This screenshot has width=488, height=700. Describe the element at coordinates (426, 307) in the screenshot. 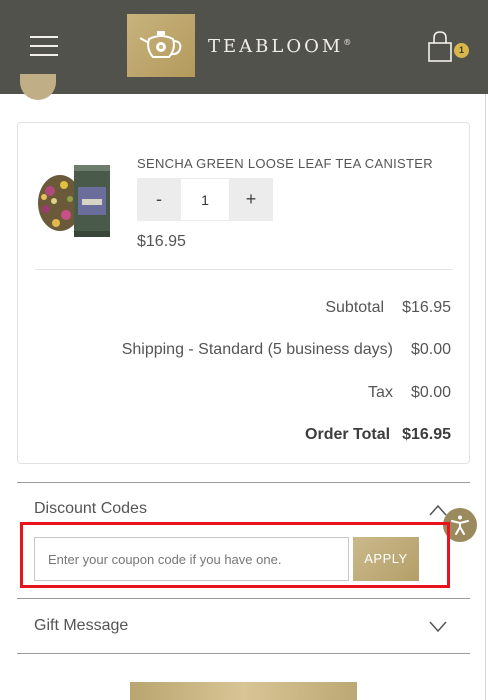

I see `subtotal-value: $16.95` at that location.